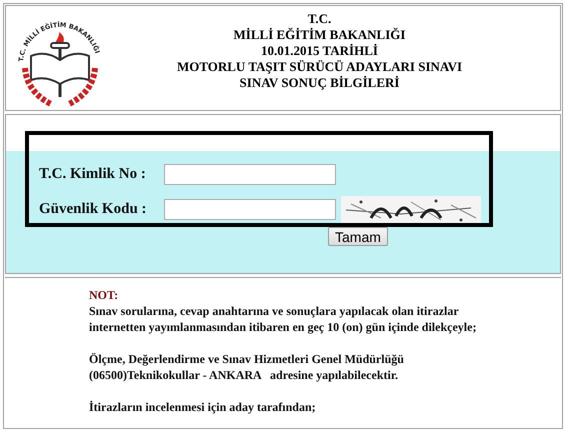  Describe the element at coordinates (104, 295) in the screenshot. I see `note-title: NOT:` at that location.